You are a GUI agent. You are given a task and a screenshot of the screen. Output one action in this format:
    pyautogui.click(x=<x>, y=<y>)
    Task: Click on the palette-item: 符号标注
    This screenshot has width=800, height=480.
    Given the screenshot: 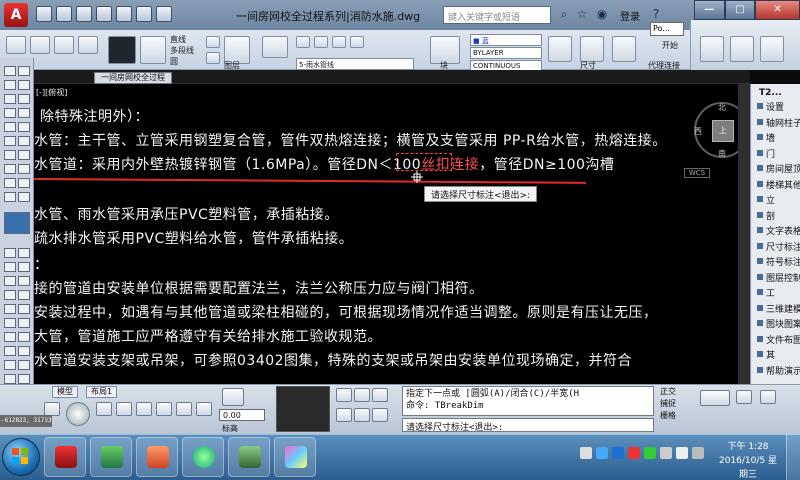 What is the action you would take?
    pyautogui.click(x=783, y=261)
    